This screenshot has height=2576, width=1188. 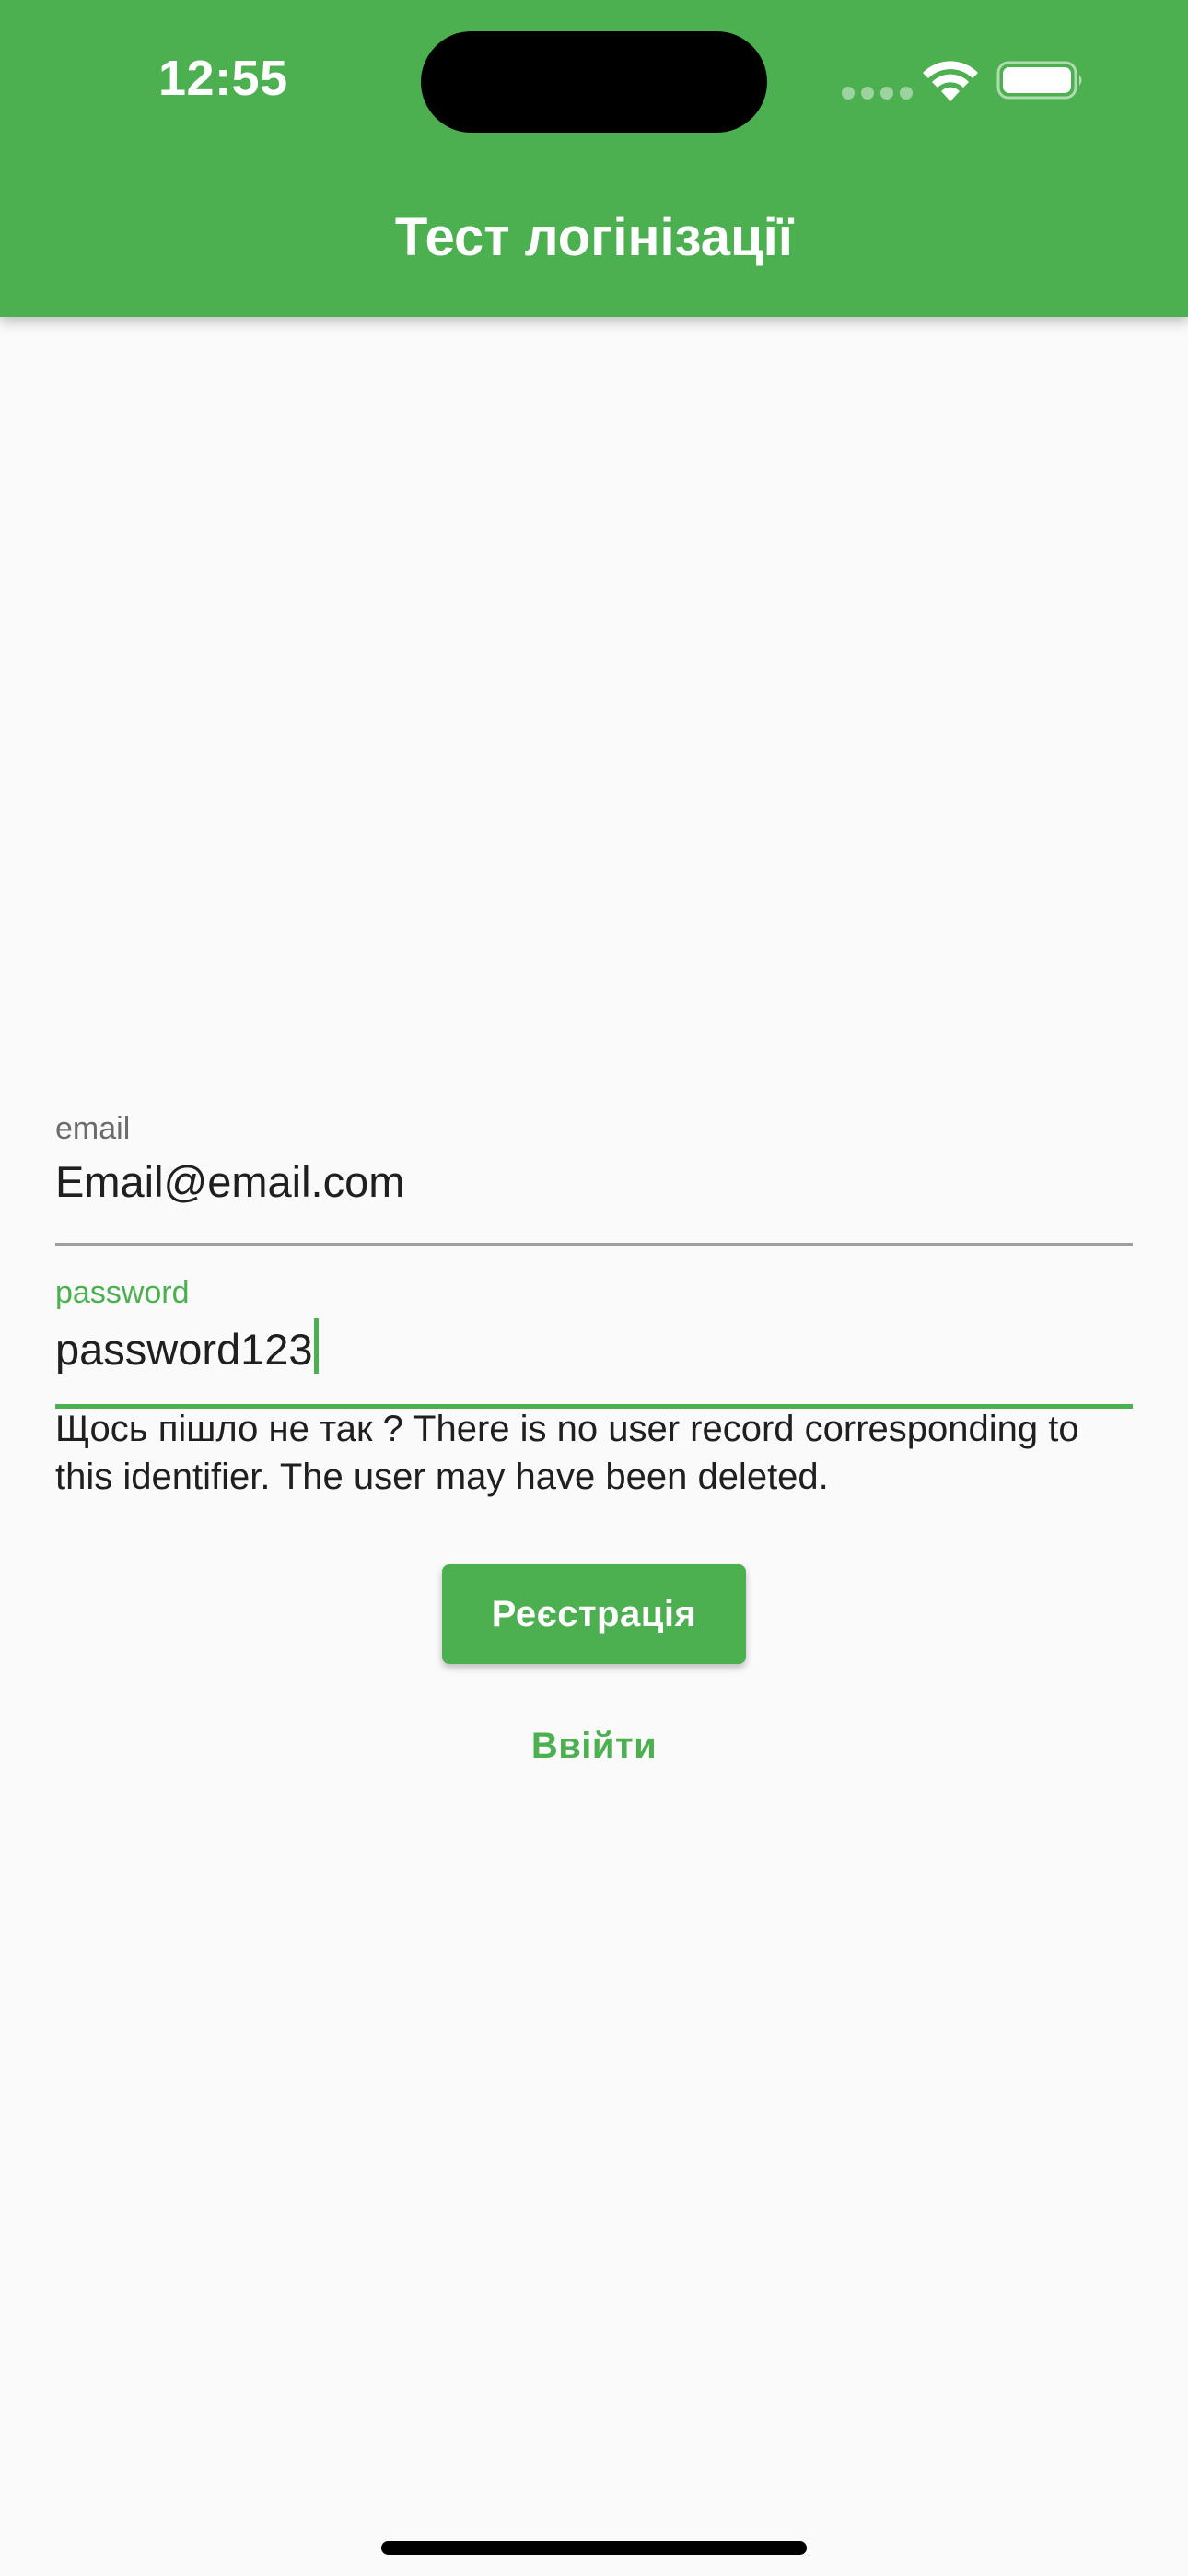 What do you see at coordinates (594, 1176) in the screenshot?
I see `email-field: email Email@email.com` at bounding box center [594, 1176].